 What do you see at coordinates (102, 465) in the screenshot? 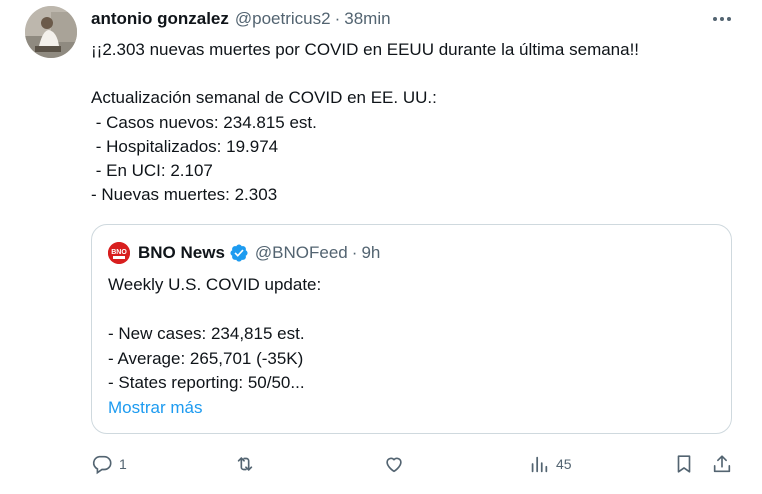
I see `reply-icon` at bounding box center [102, 465].